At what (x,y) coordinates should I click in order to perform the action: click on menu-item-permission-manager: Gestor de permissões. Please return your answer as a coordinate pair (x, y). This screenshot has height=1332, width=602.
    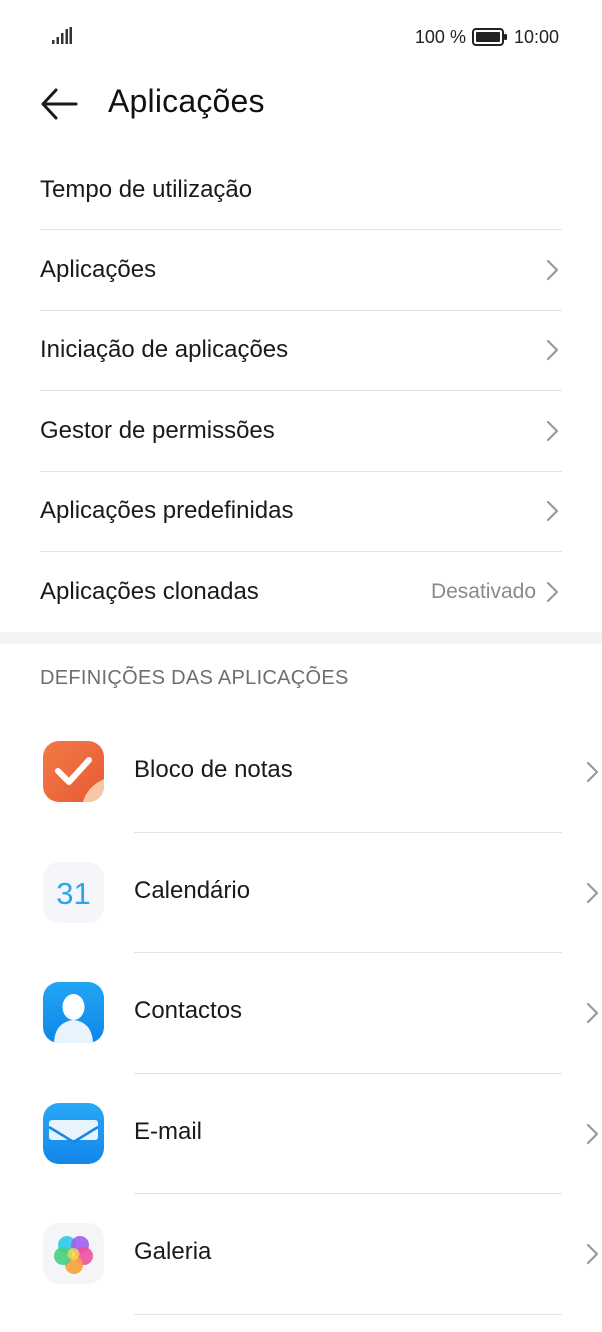
    Looking at the image, I should click on (301, 431).